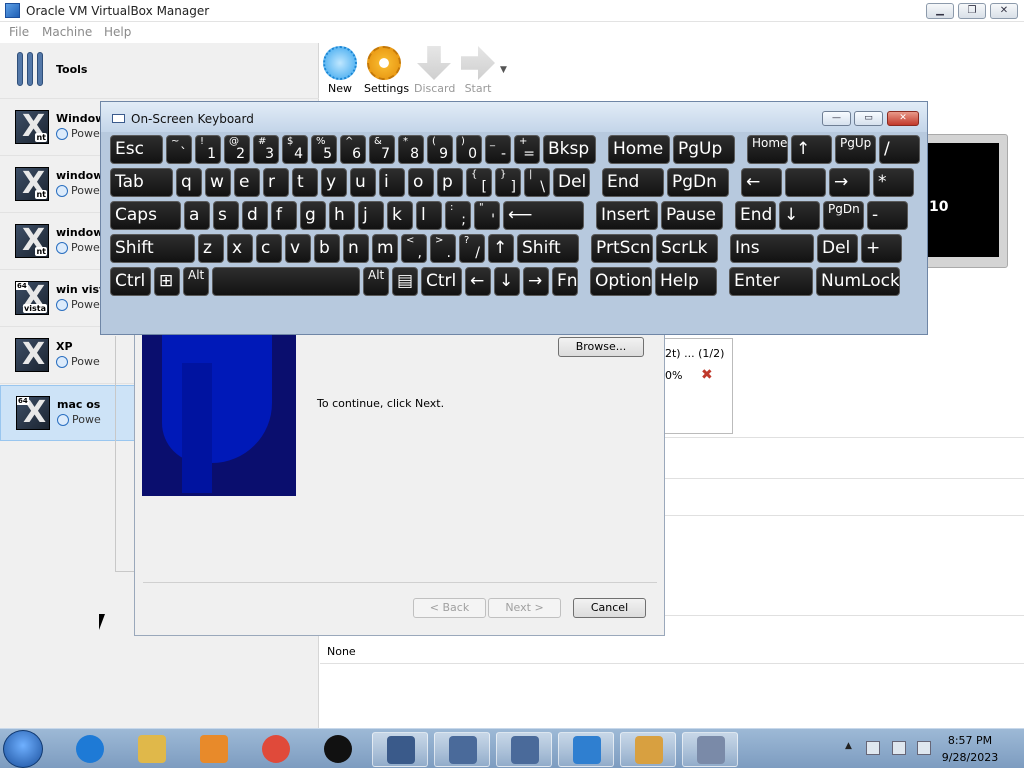  What do you see at coordinates (527, 149) in the screenshot?
I see `osk-key: + =` at bounding box center [527, 149].